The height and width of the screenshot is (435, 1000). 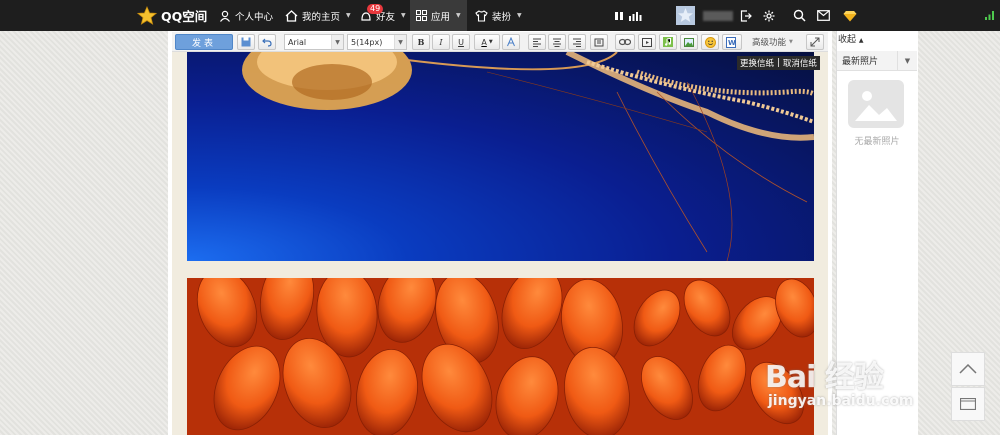 I want to click on svg-text: W, so click(x=732, y=43).